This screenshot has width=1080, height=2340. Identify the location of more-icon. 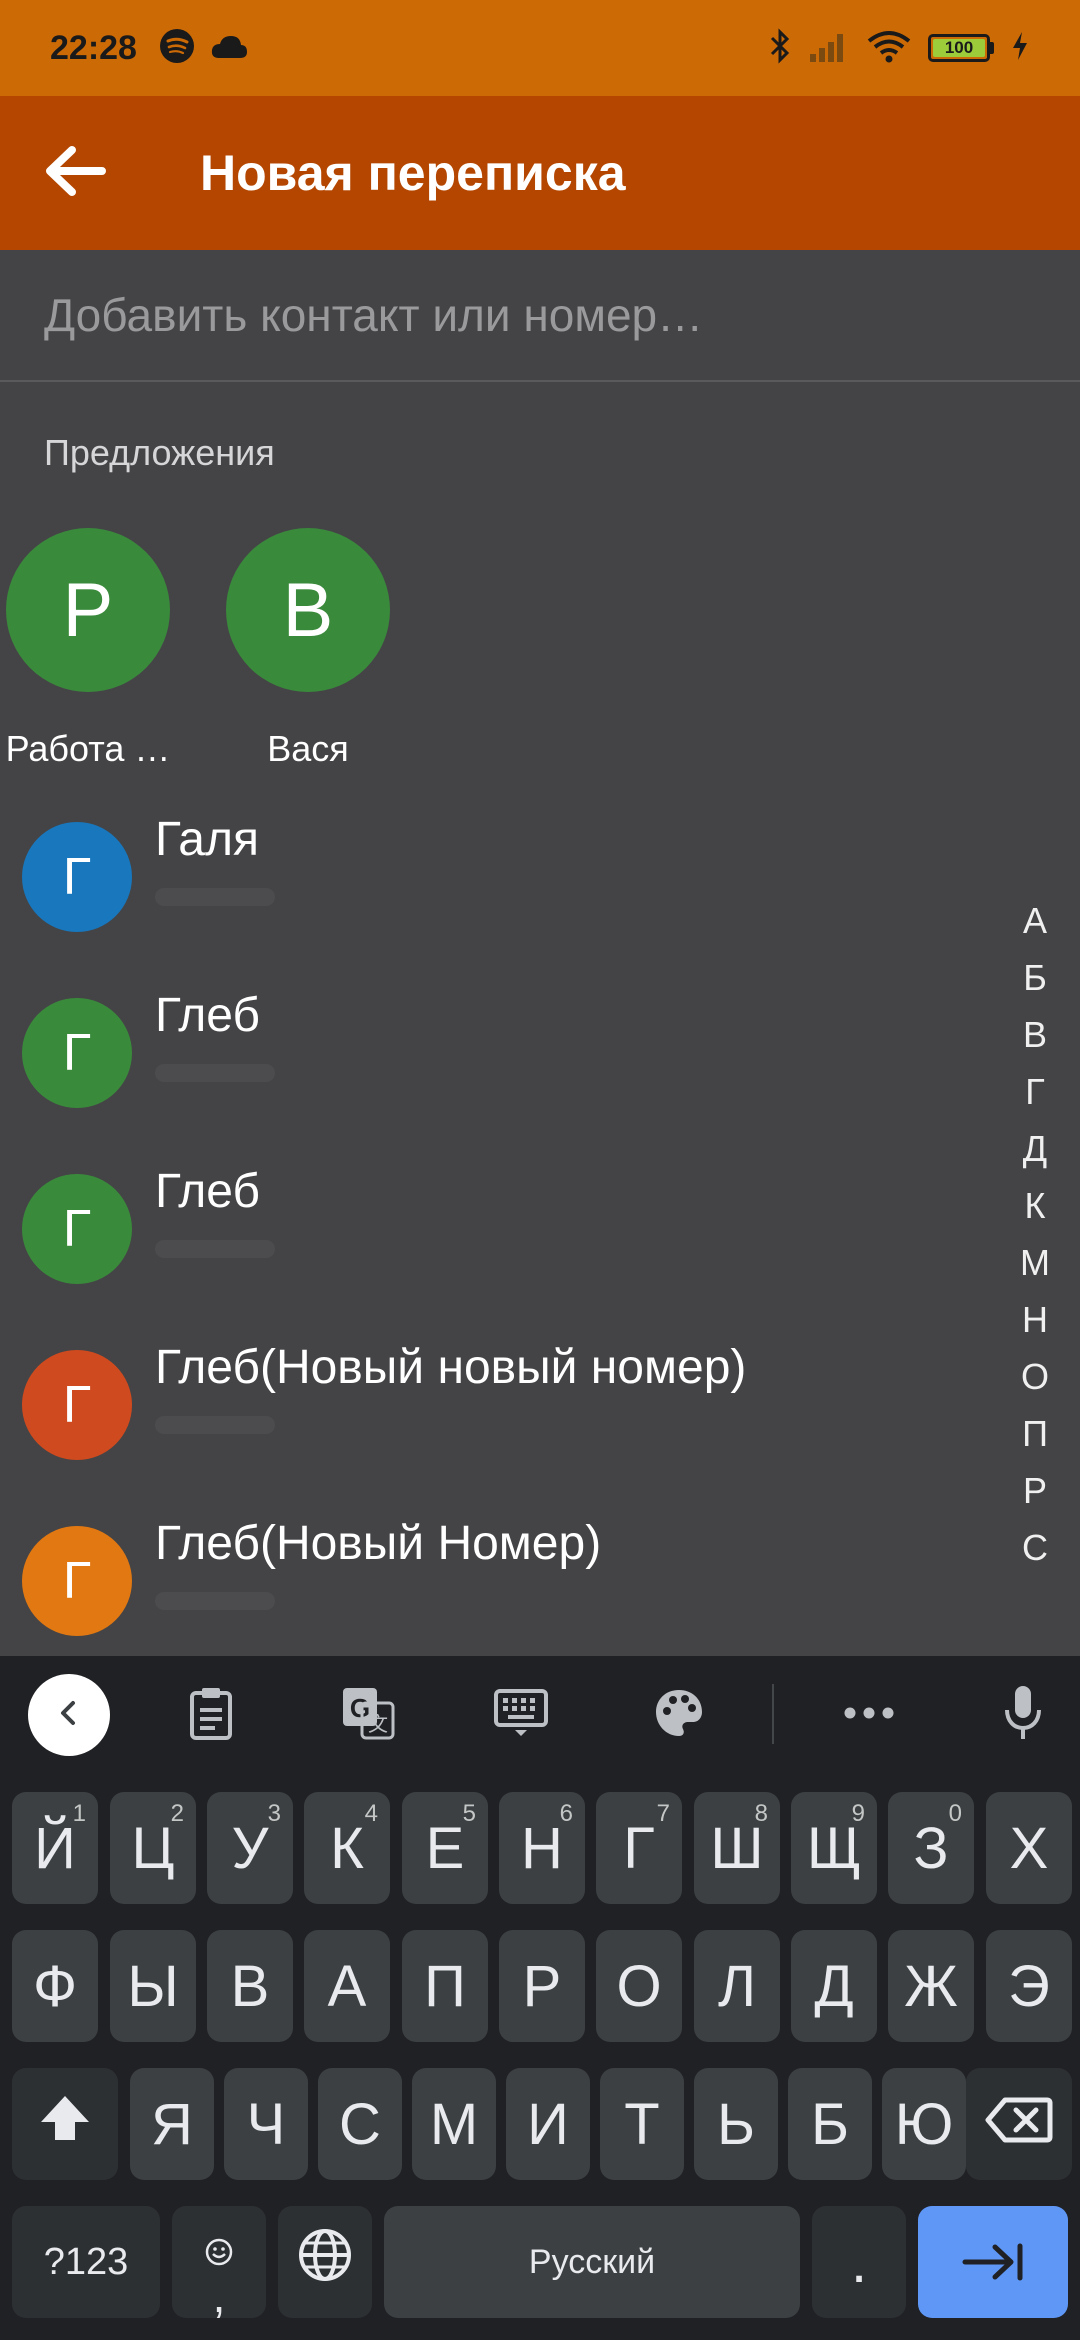
(869, 1715).